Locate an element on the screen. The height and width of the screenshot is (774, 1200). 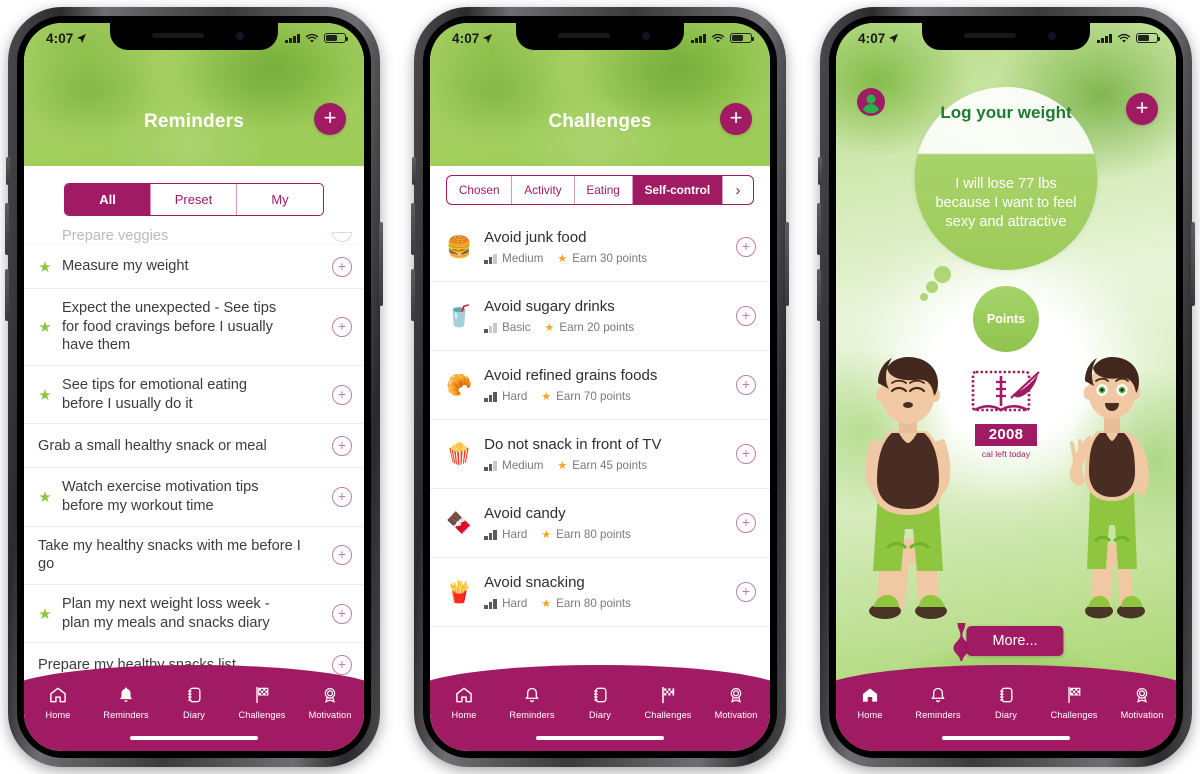
battery-icon is located at coordinates (336, 38).